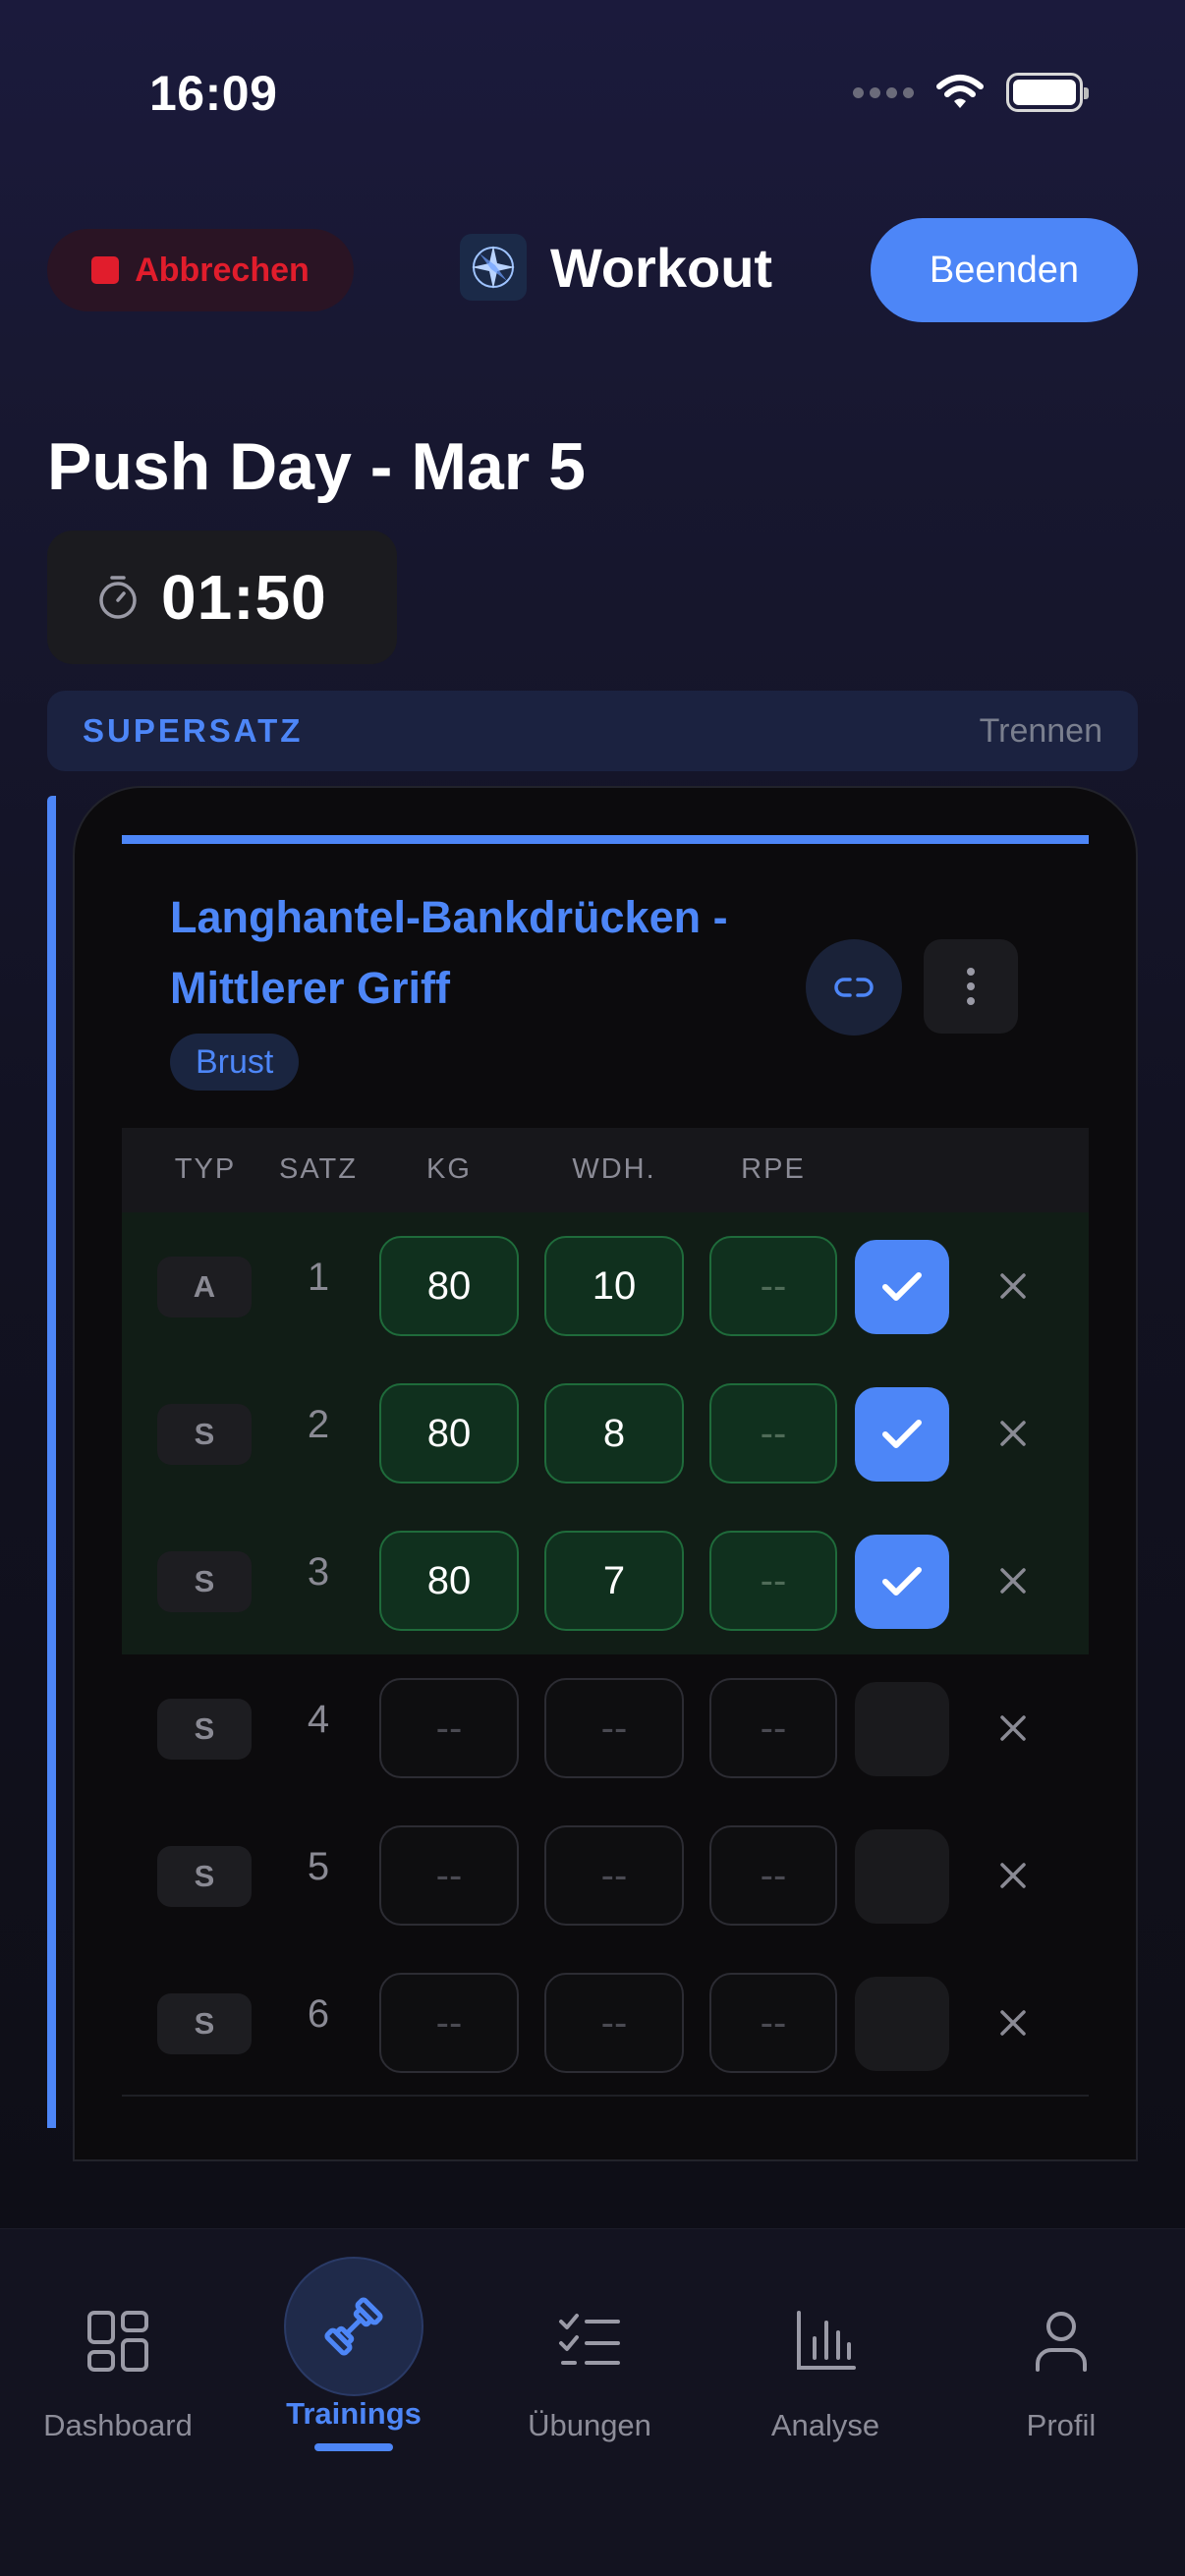 This screenshot has height=2576, width=1185. I want to click on set-row: S 2 80 8 --, so click(606, 1433).